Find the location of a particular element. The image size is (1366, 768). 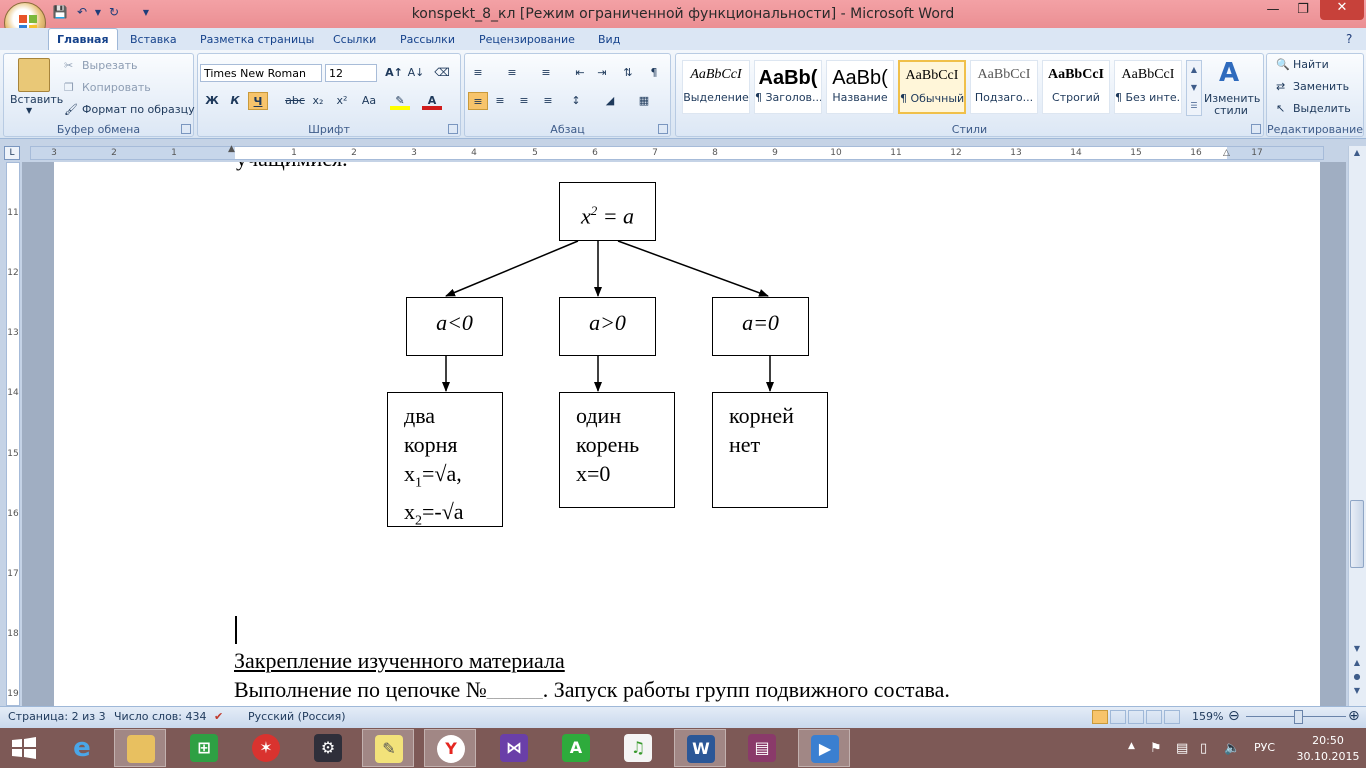

copy-icon: ❐ is located at coordinates (69, 87).